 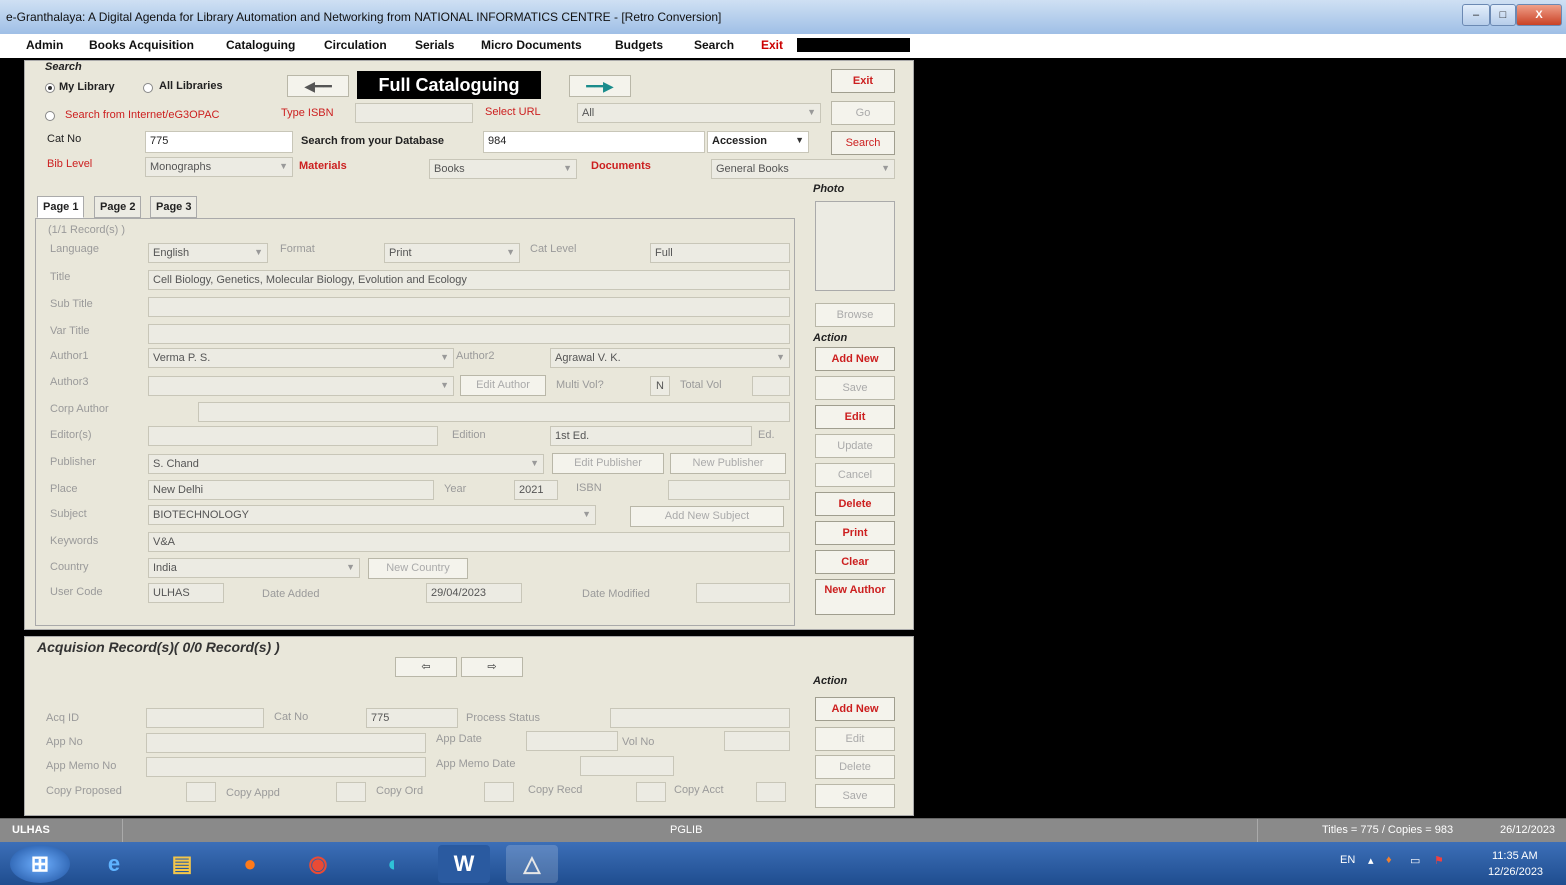 What do you see at coordinates (531, 45) in the screenshot?
I see `menu-micro-documents: Micro Documents` at bounding box center [531, 45].